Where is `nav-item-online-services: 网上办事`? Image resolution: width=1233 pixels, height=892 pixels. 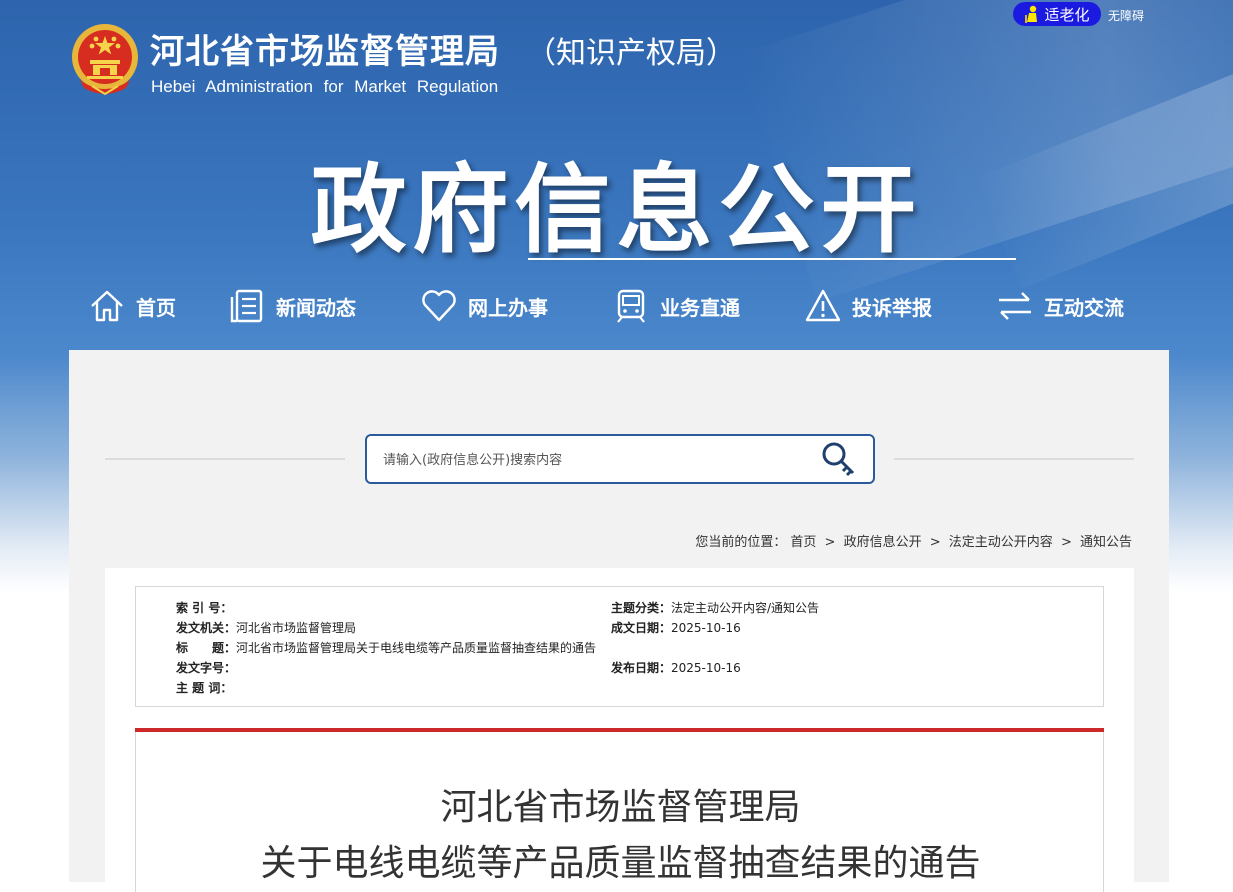 nav-item-online-services: 网上办事 is located at coordinates (484, 306).